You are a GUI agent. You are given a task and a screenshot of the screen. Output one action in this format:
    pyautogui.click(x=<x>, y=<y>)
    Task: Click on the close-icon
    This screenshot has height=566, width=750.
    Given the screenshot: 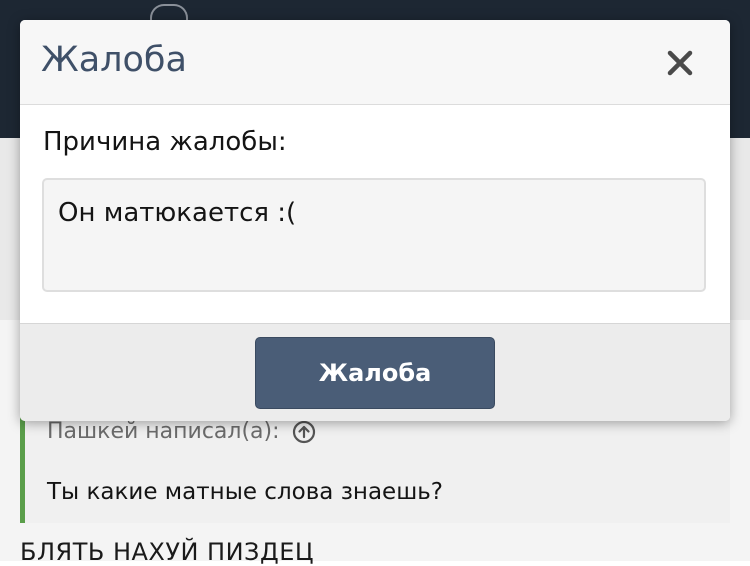 What is the action you would take?
    pyautogui.click(x=680, y=63)
    